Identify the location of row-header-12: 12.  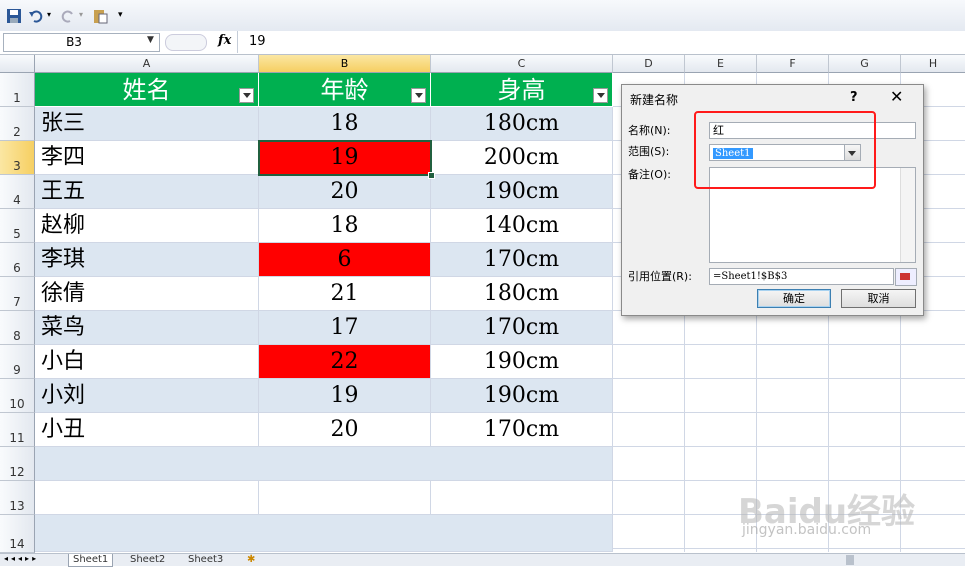
(17, 464).